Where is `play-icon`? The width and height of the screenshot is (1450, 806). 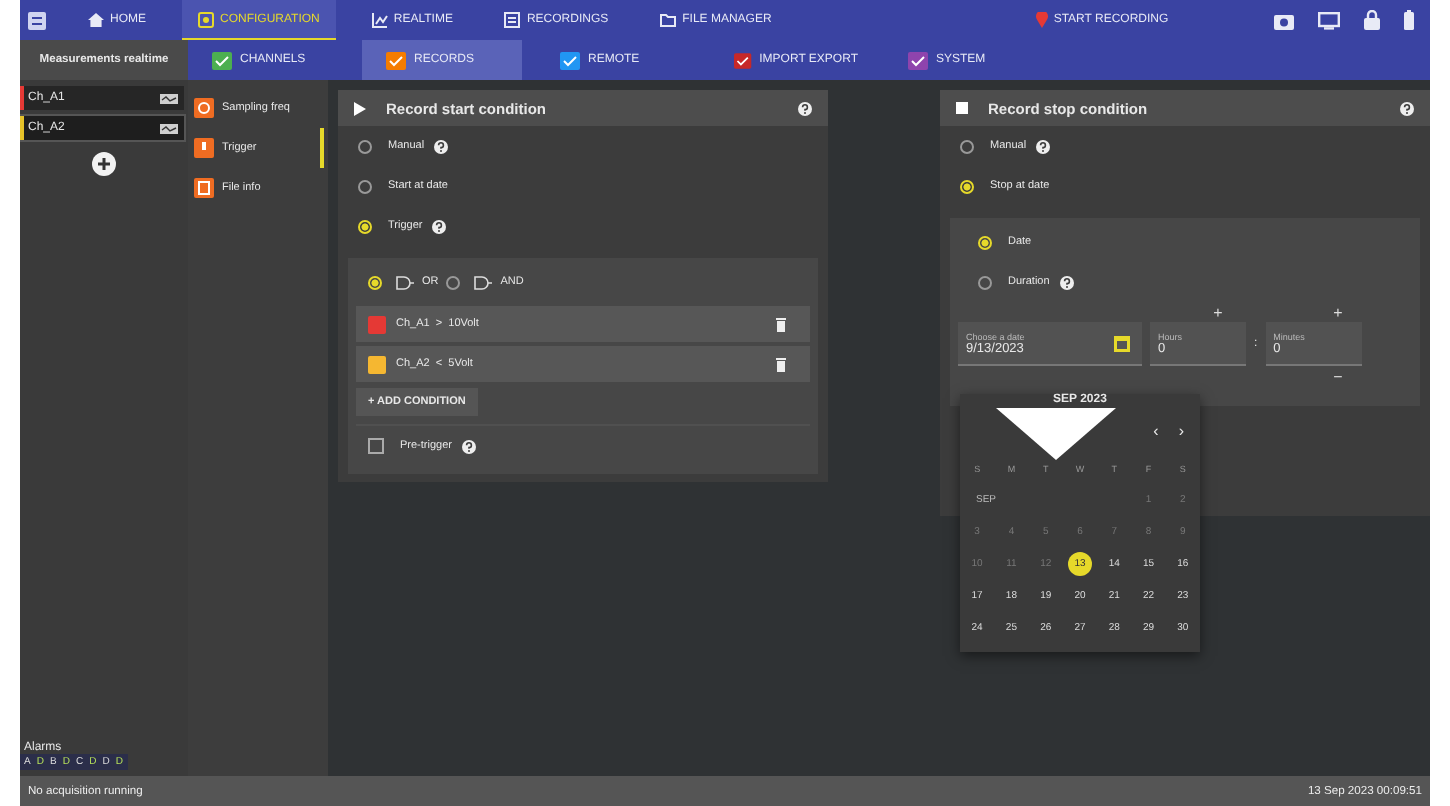 play-icon is located at coordinates (360, 108).